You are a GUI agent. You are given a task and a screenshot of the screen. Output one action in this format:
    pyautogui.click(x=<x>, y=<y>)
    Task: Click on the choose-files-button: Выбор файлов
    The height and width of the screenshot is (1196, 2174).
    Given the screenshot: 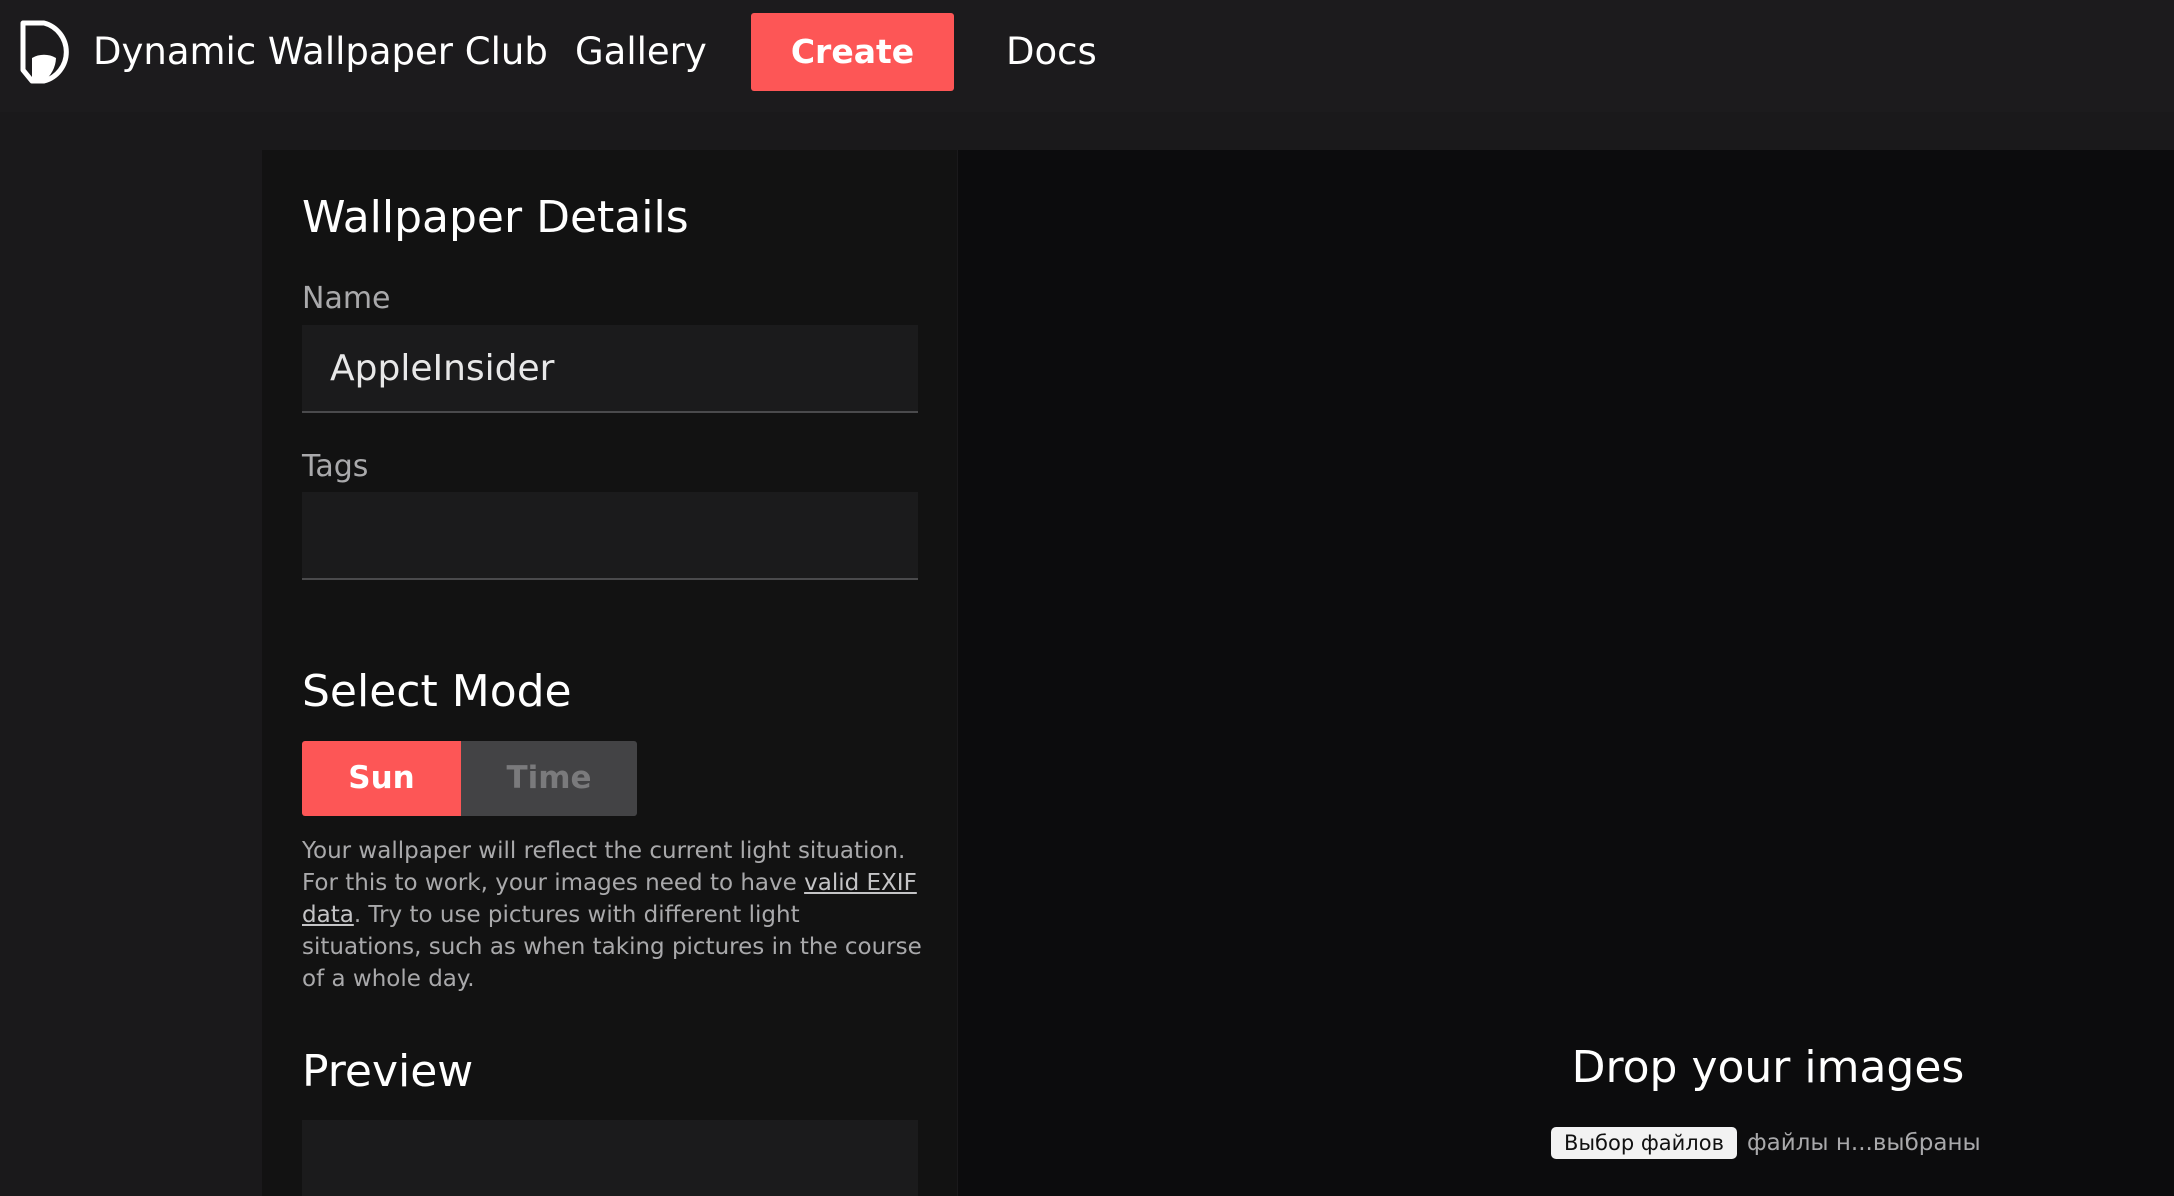 What is the action you would take?
    pyautogui.click(x=1644, y=1143)
    